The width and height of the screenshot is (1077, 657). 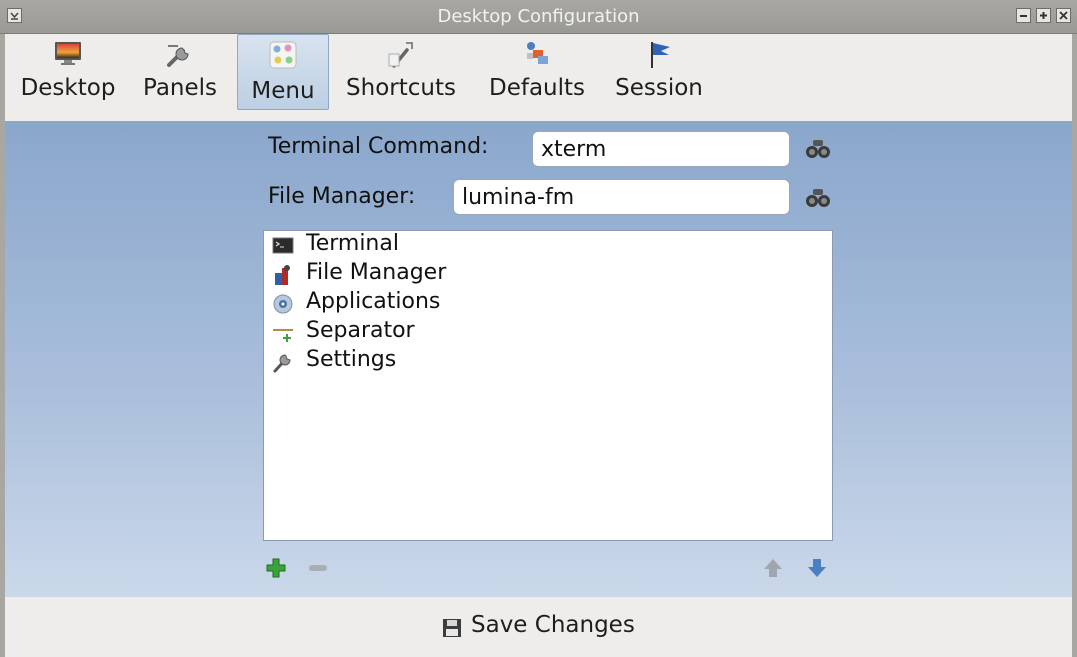 I want to click on file-manager-icon, so click(x=282, y=275).